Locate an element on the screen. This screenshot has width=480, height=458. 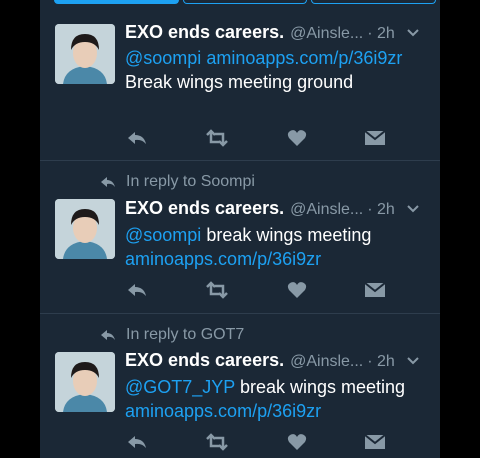
reply-context: In reply to GOT7 is located at coordinates (172, 335).